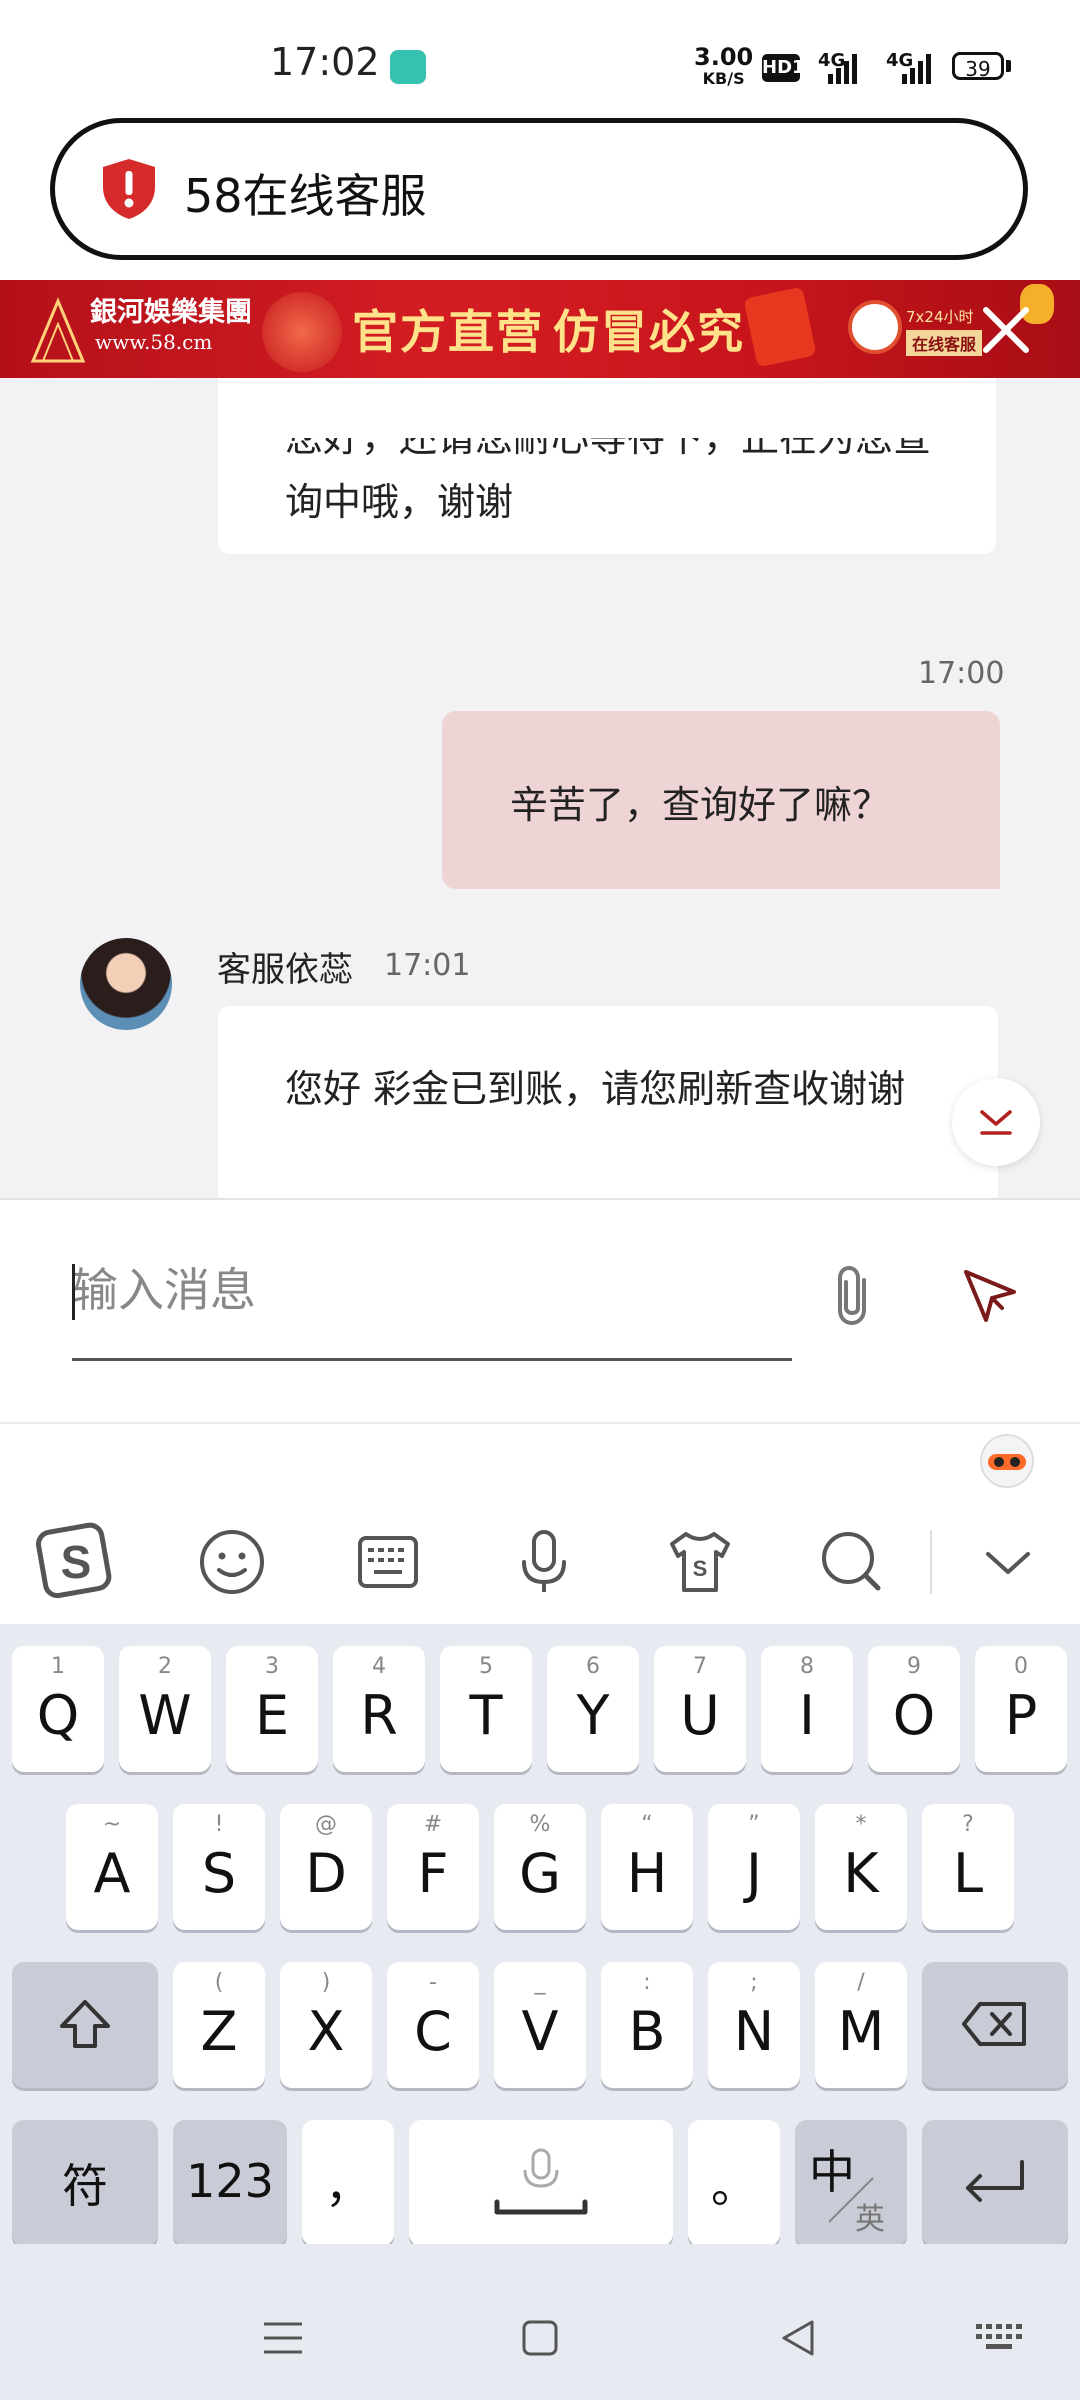 The height and width of the screenshot is (2400, 1080). I want to click on attachment-icon, so click(856, 1296).